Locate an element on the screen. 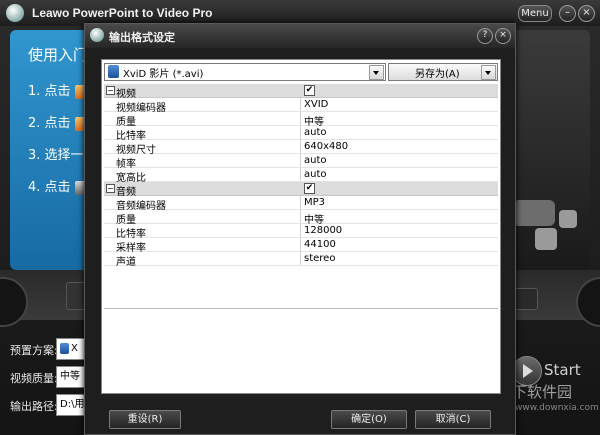  guide-step-4: 4. 点击 is located at coordinates (57, 185).